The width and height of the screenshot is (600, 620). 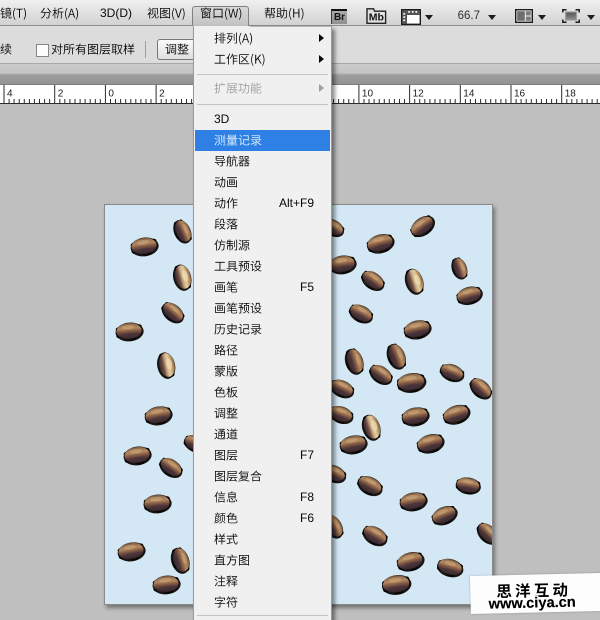 What do you see at coordinates (419, 94) in the screenshot?
I see `svg-text: 12` at bounding box center [419, 94].